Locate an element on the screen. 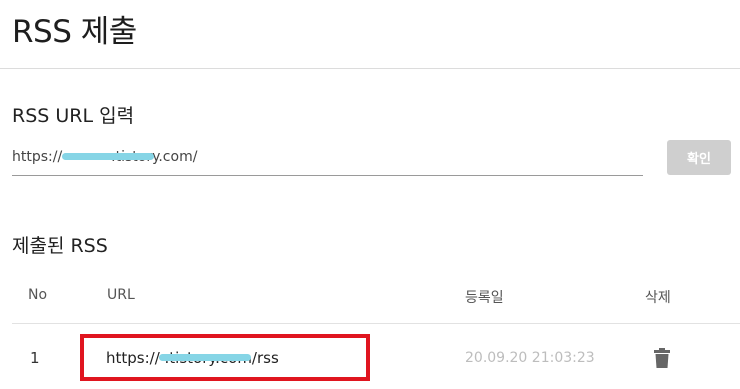  trash-icon is located at coordinates (662, 358).